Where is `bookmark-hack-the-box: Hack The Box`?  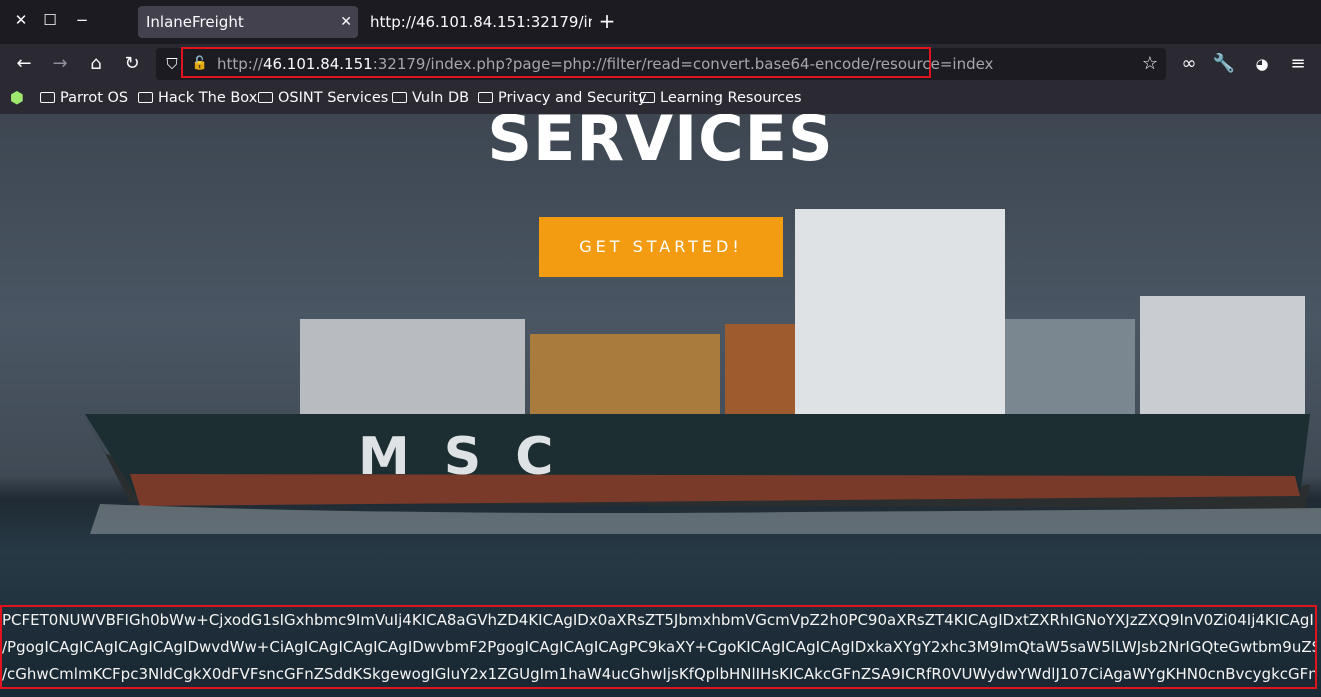
bookmark-hack-the-box: Hack The Box is located at coordinates (197, 98).